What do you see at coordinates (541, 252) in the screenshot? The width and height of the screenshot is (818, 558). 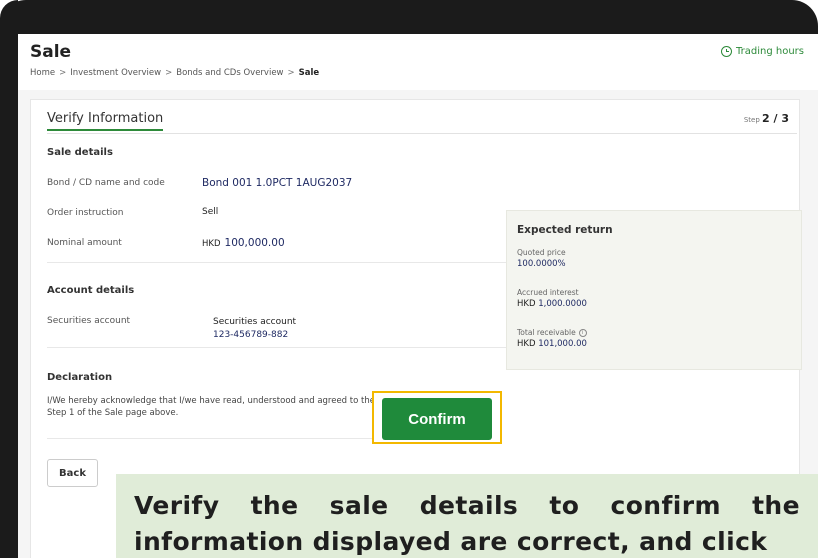 I see `quoted-price-label: Quoted price` at bounding box center [541, 252].